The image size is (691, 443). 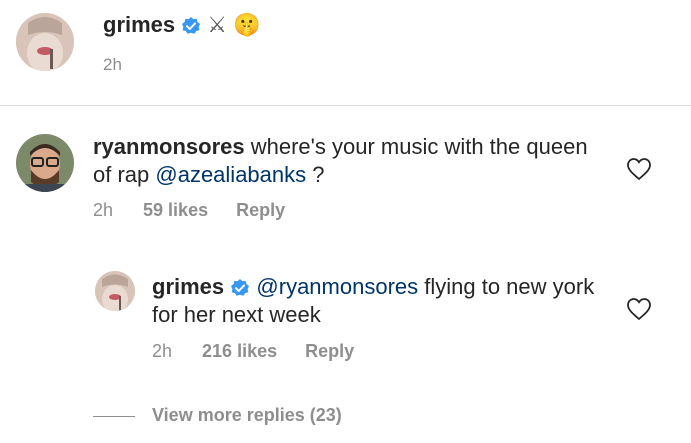 I want to click on comment-timestamp: 2h, so click(x=103, y=210).